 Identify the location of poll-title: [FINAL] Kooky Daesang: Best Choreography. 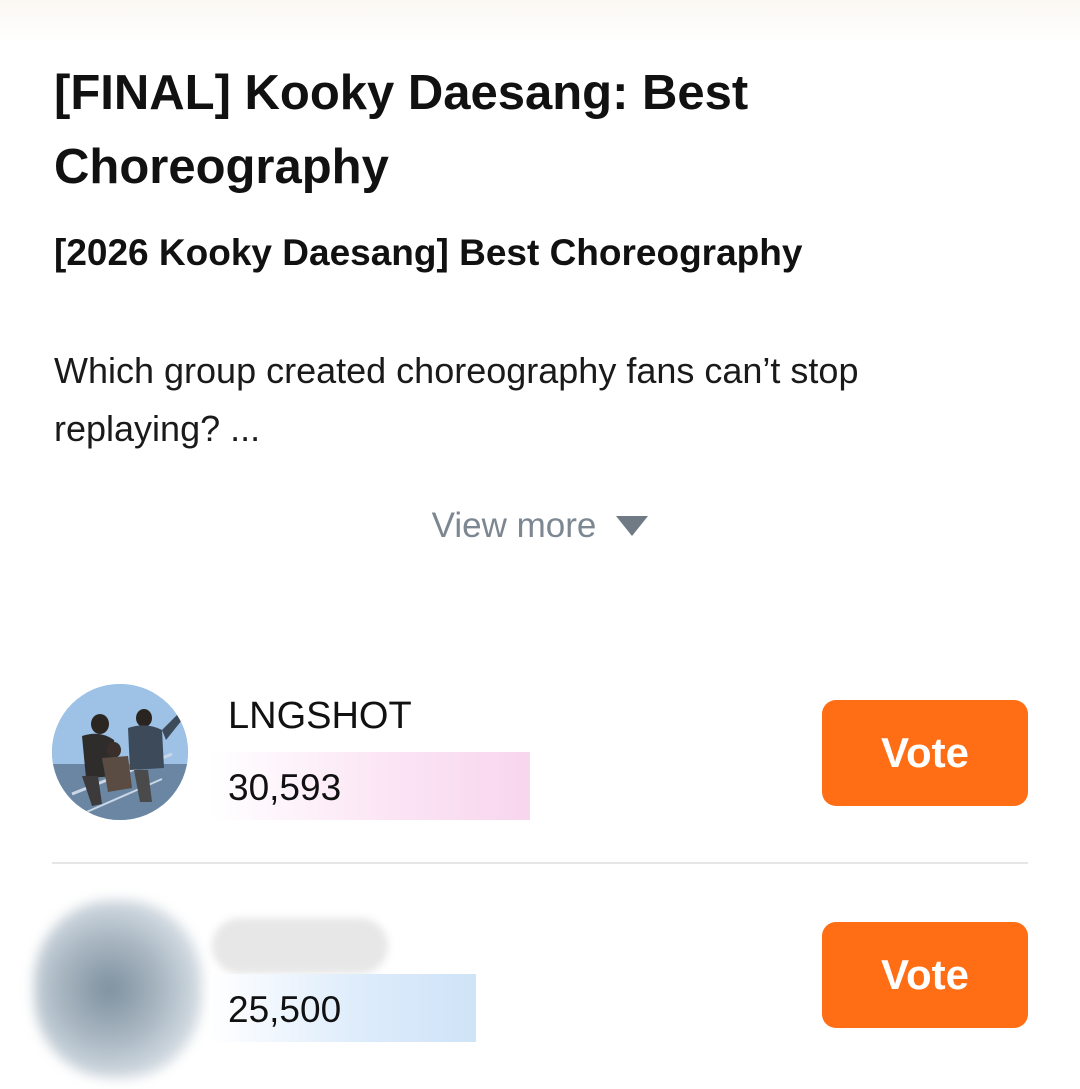
(401, 130).